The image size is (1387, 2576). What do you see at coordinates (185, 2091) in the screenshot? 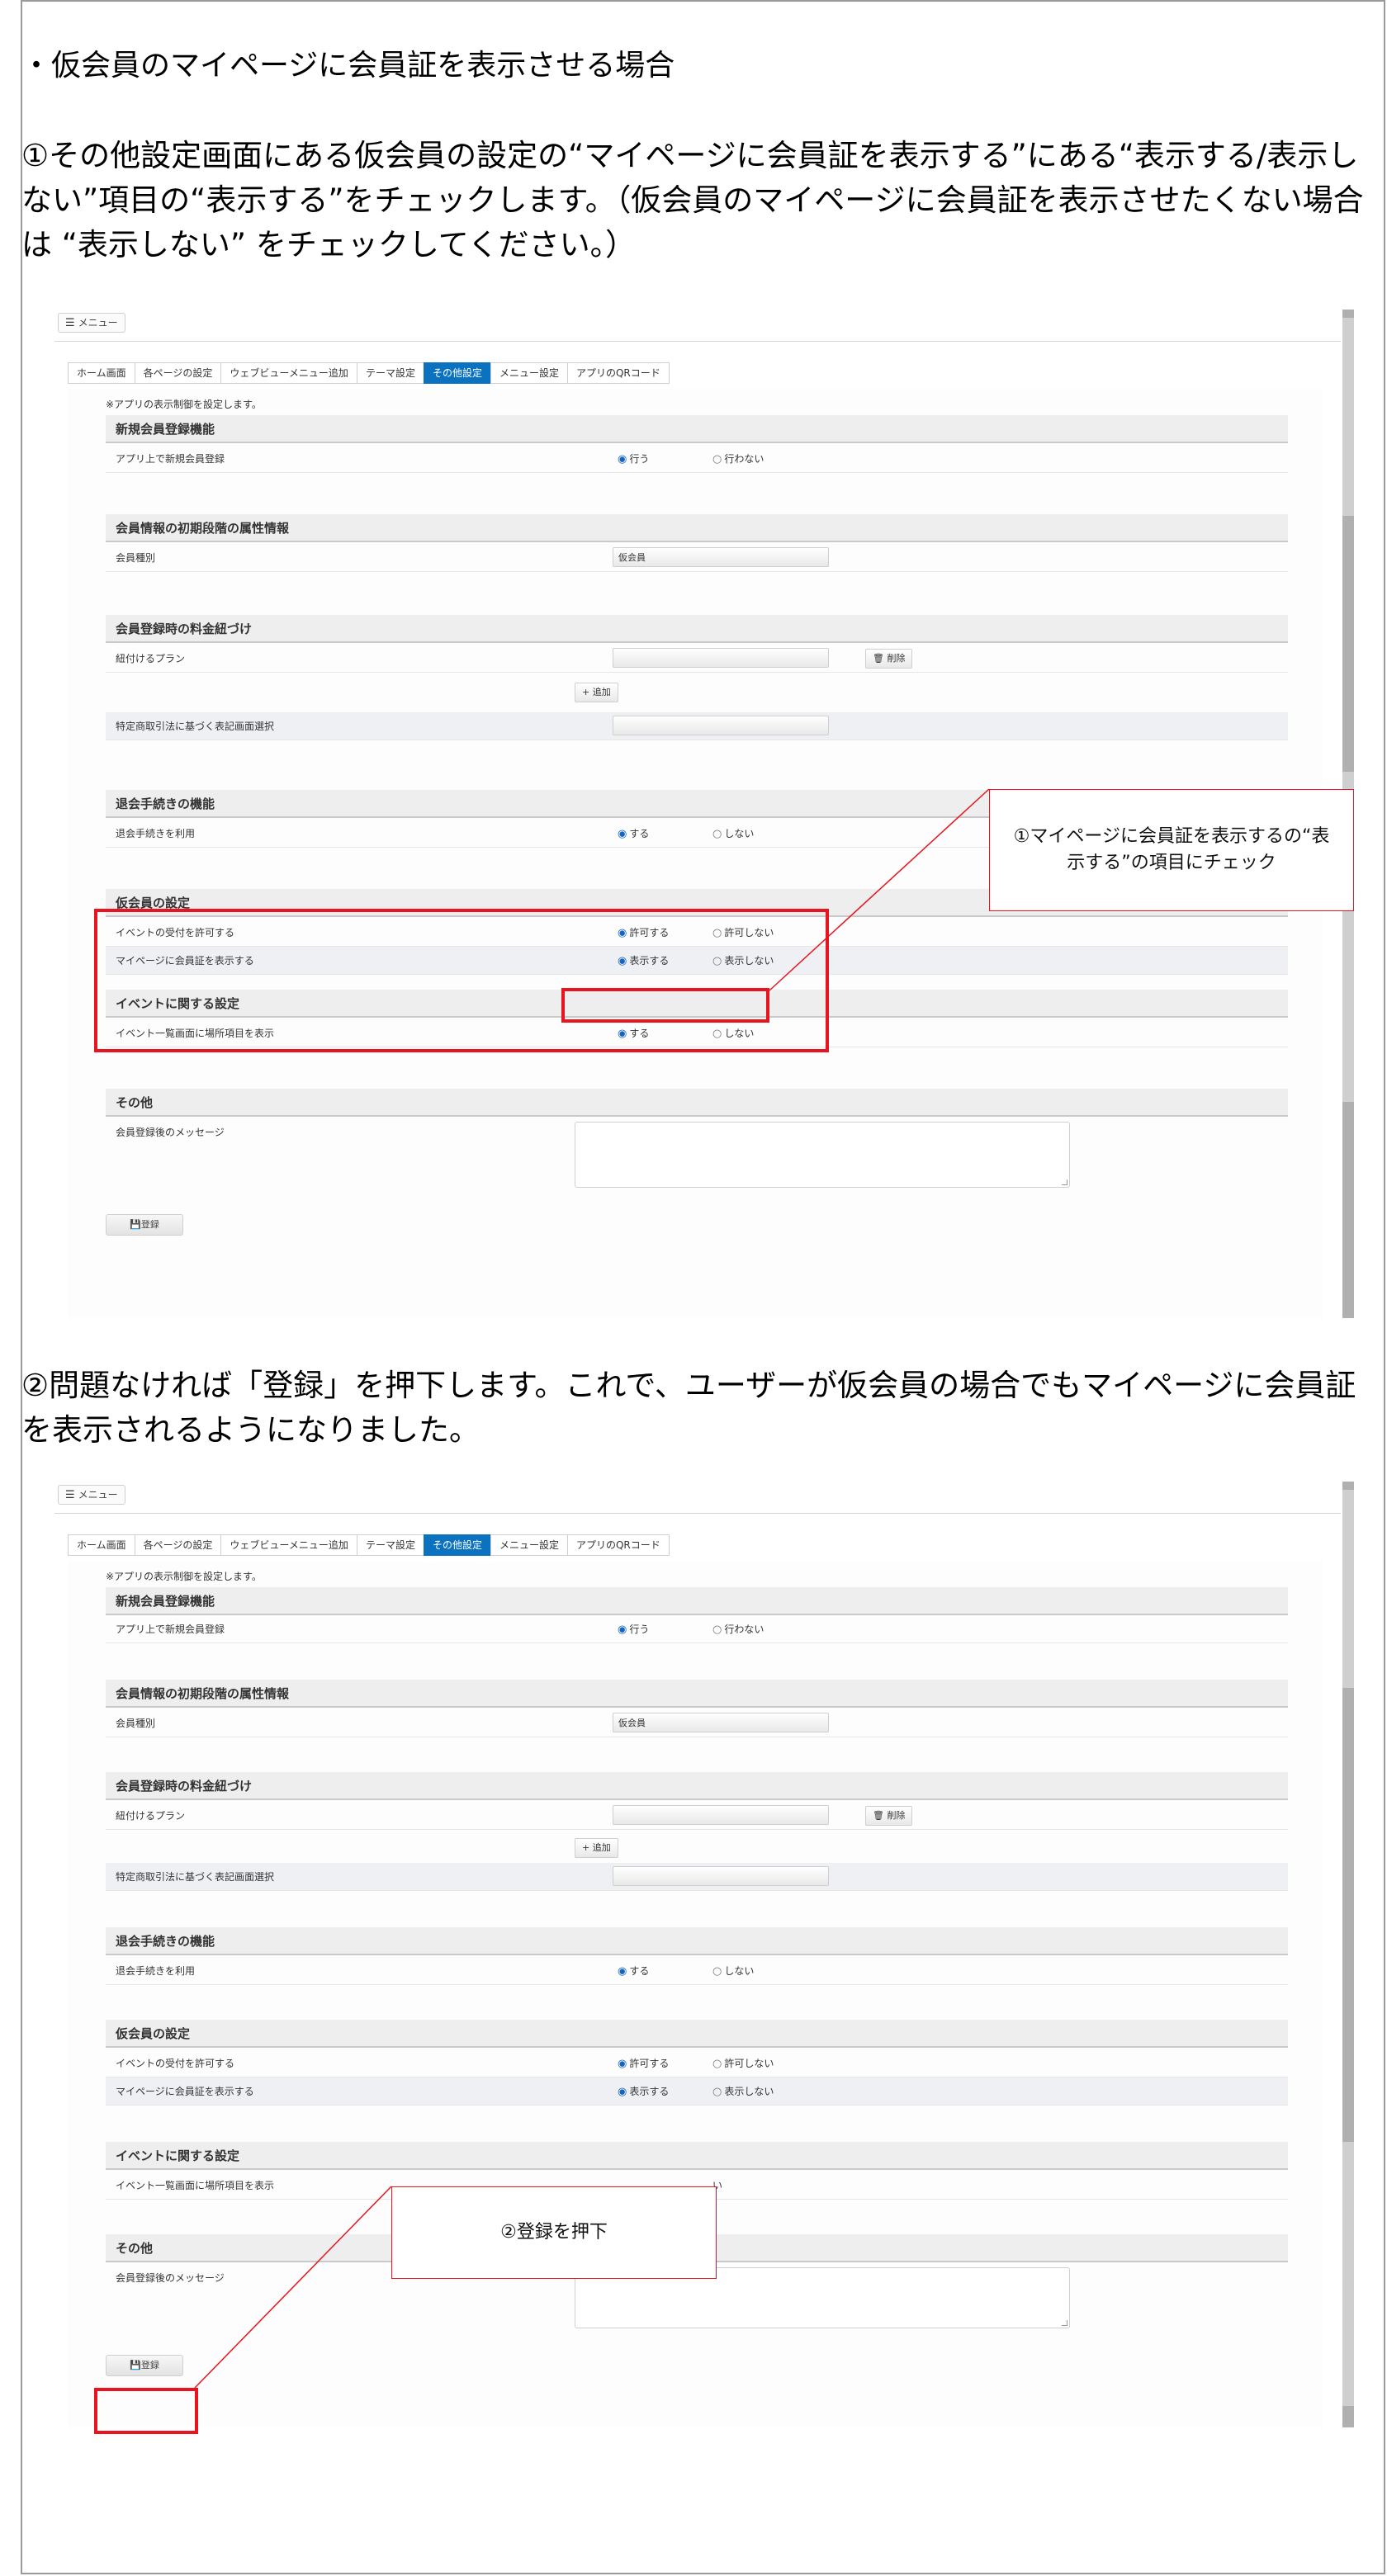
I see `row-label: マイページに会員証を表示する` at bounding box center [185, 2091].